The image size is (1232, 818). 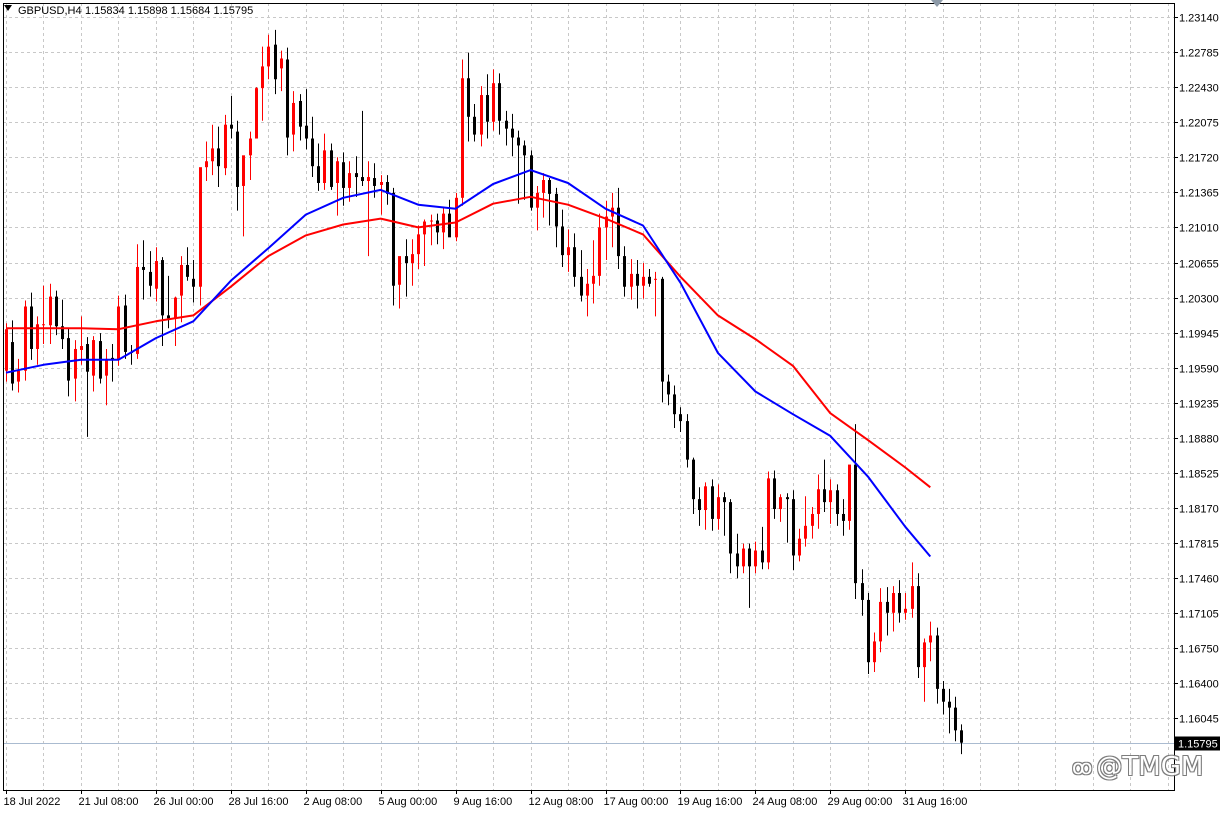 What do you see at coordinates (1199, 124) in the screenshot?
I see `price-tick-label: 1.22075` at bounding box center [1199, 124].